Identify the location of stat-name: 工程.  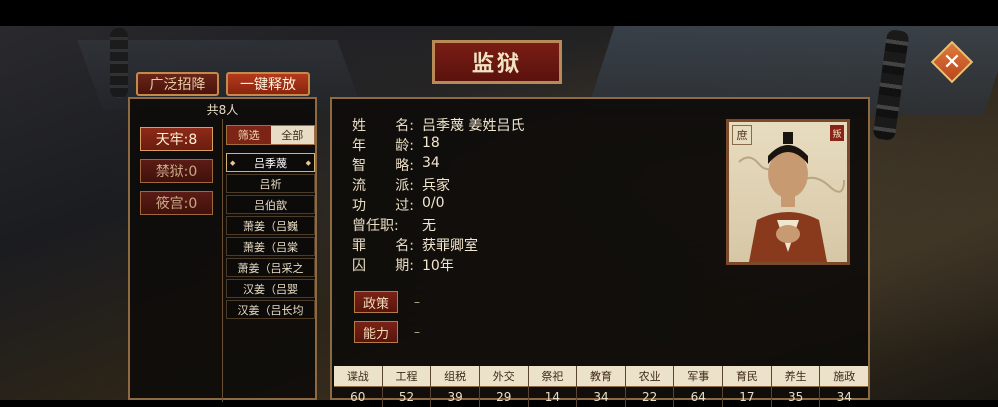
(406, 376).